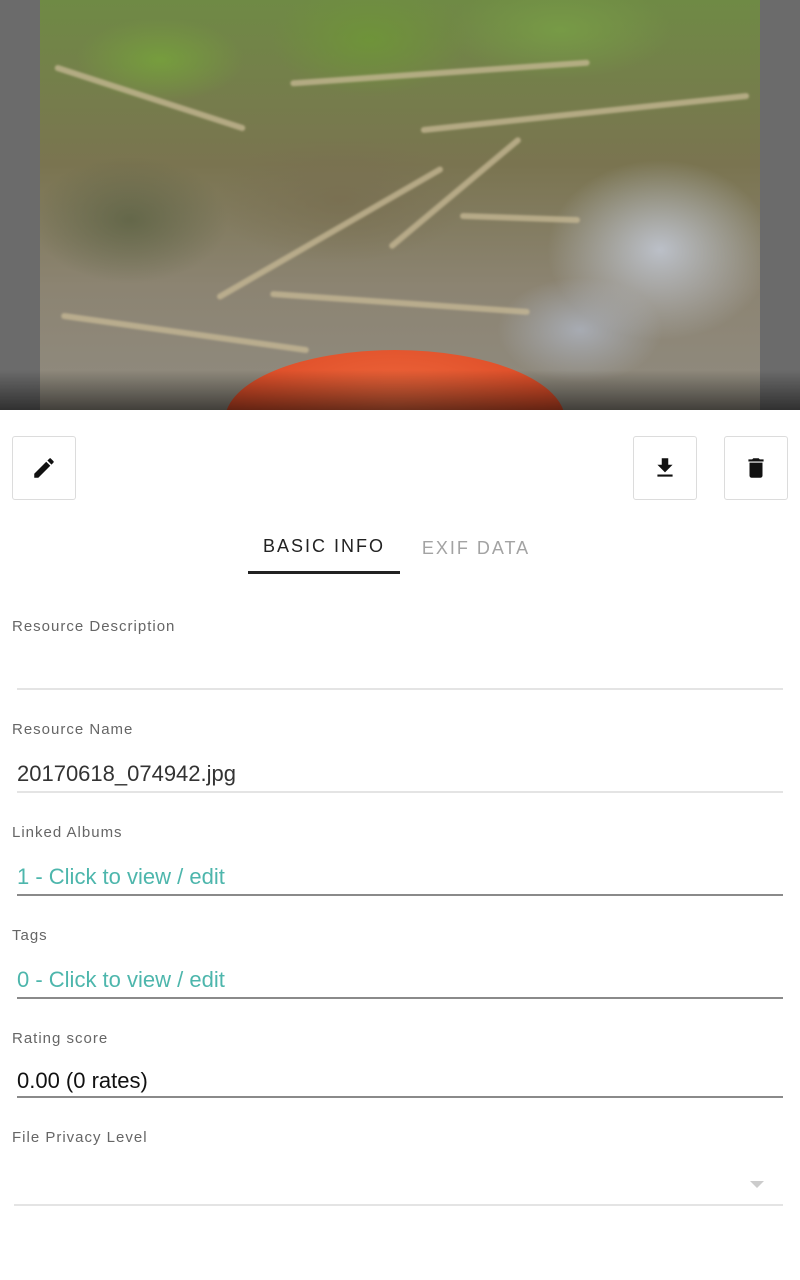 The width and height of the screenshot is (800, 1280). I want to click on chevron-down-icon, so click(757, 1184).